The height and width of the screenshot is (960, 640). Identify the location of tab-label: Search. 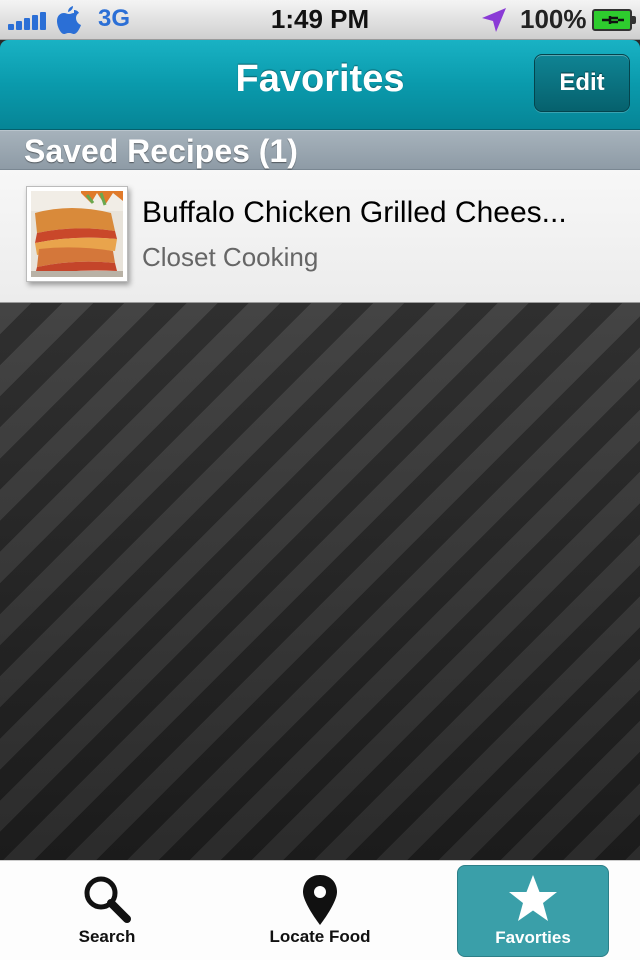
(107, 936).